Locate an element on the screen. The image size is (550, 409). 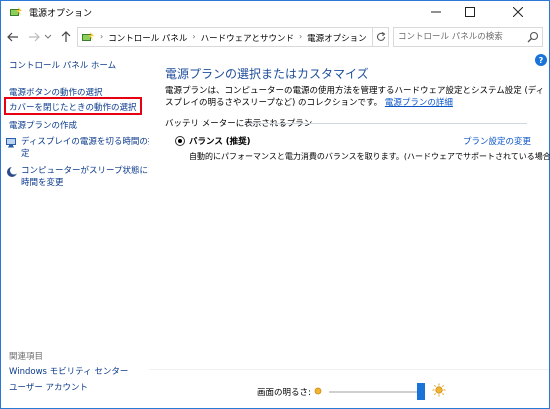
sidebar-link-display-off-time: ディスプレイの電源を切る時間の指 is located at coordinates (88, 142).